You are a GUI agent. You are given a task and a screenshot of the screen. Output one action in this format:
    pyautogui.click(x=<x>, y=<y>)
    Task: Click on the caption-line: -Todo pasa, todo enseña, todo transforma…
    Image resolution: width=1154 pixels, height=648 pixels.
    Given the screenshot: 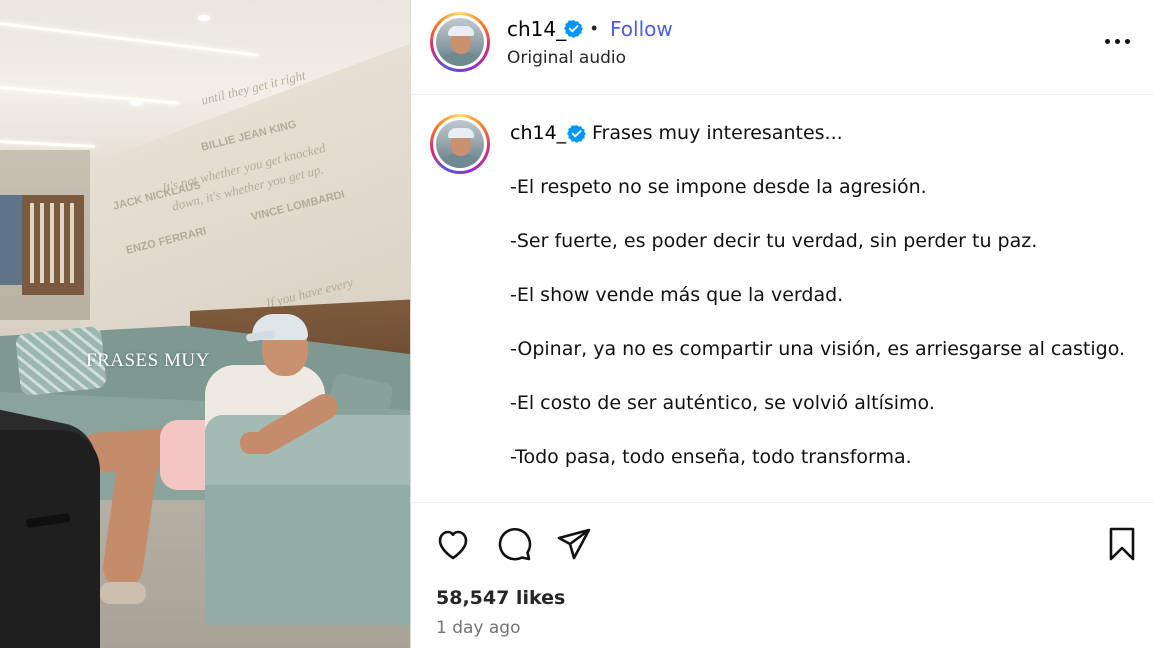 What is the action you would take?
    pyautogui.click(x=711, y=457)
    